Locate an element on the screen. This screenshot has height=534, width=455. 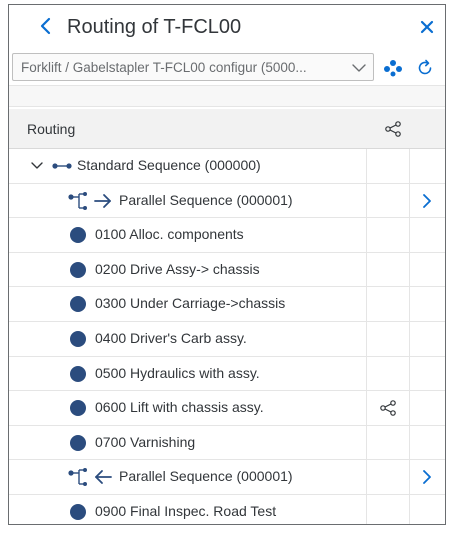
row-main-cell: 0100 Alloc. components is located at coordinates (187, 235).